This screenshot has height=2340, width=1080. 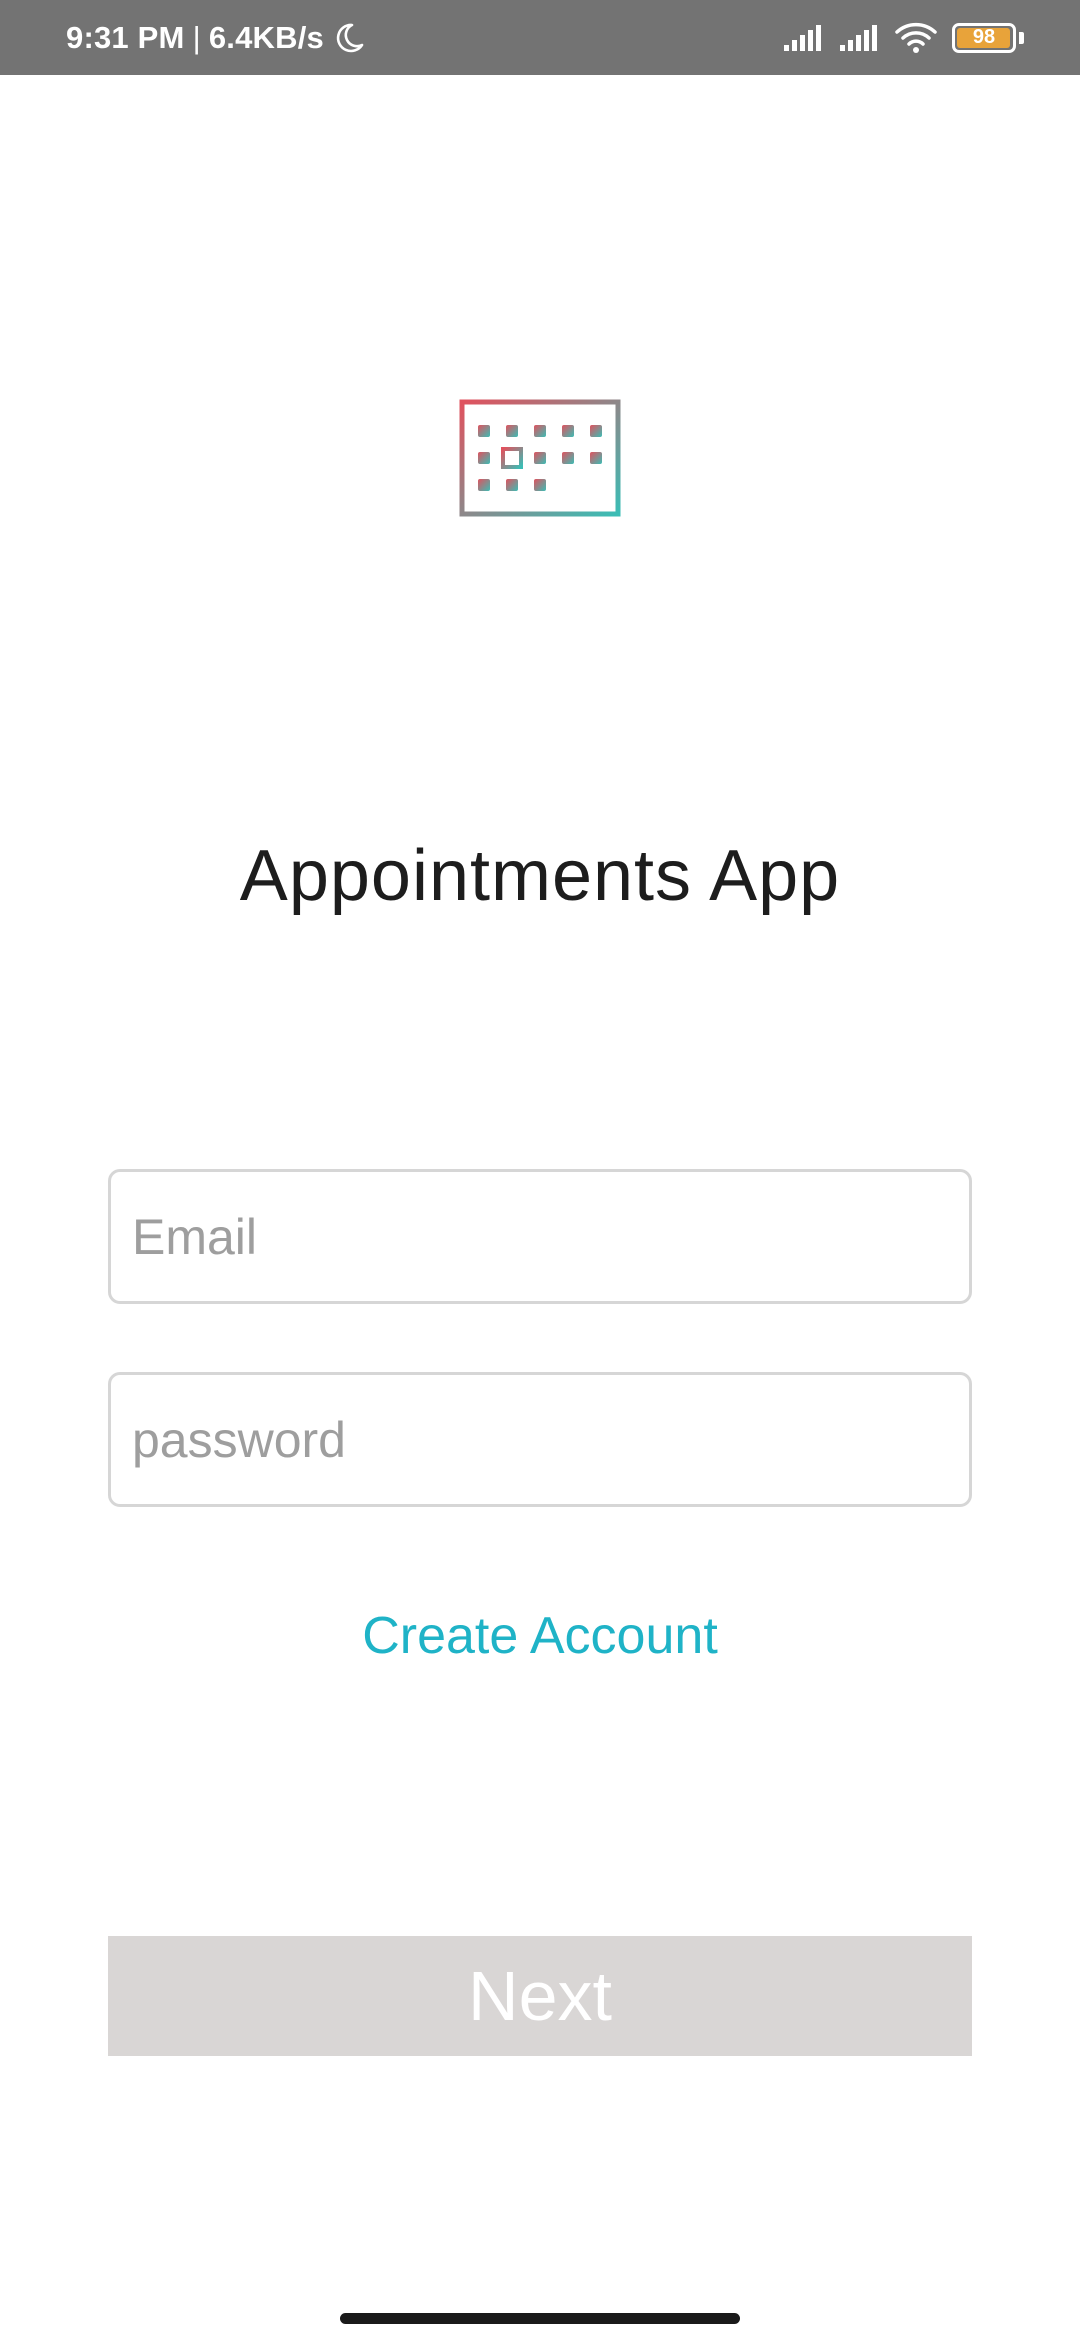 I want to click on home-indicator, so click(x=540, y=2318).